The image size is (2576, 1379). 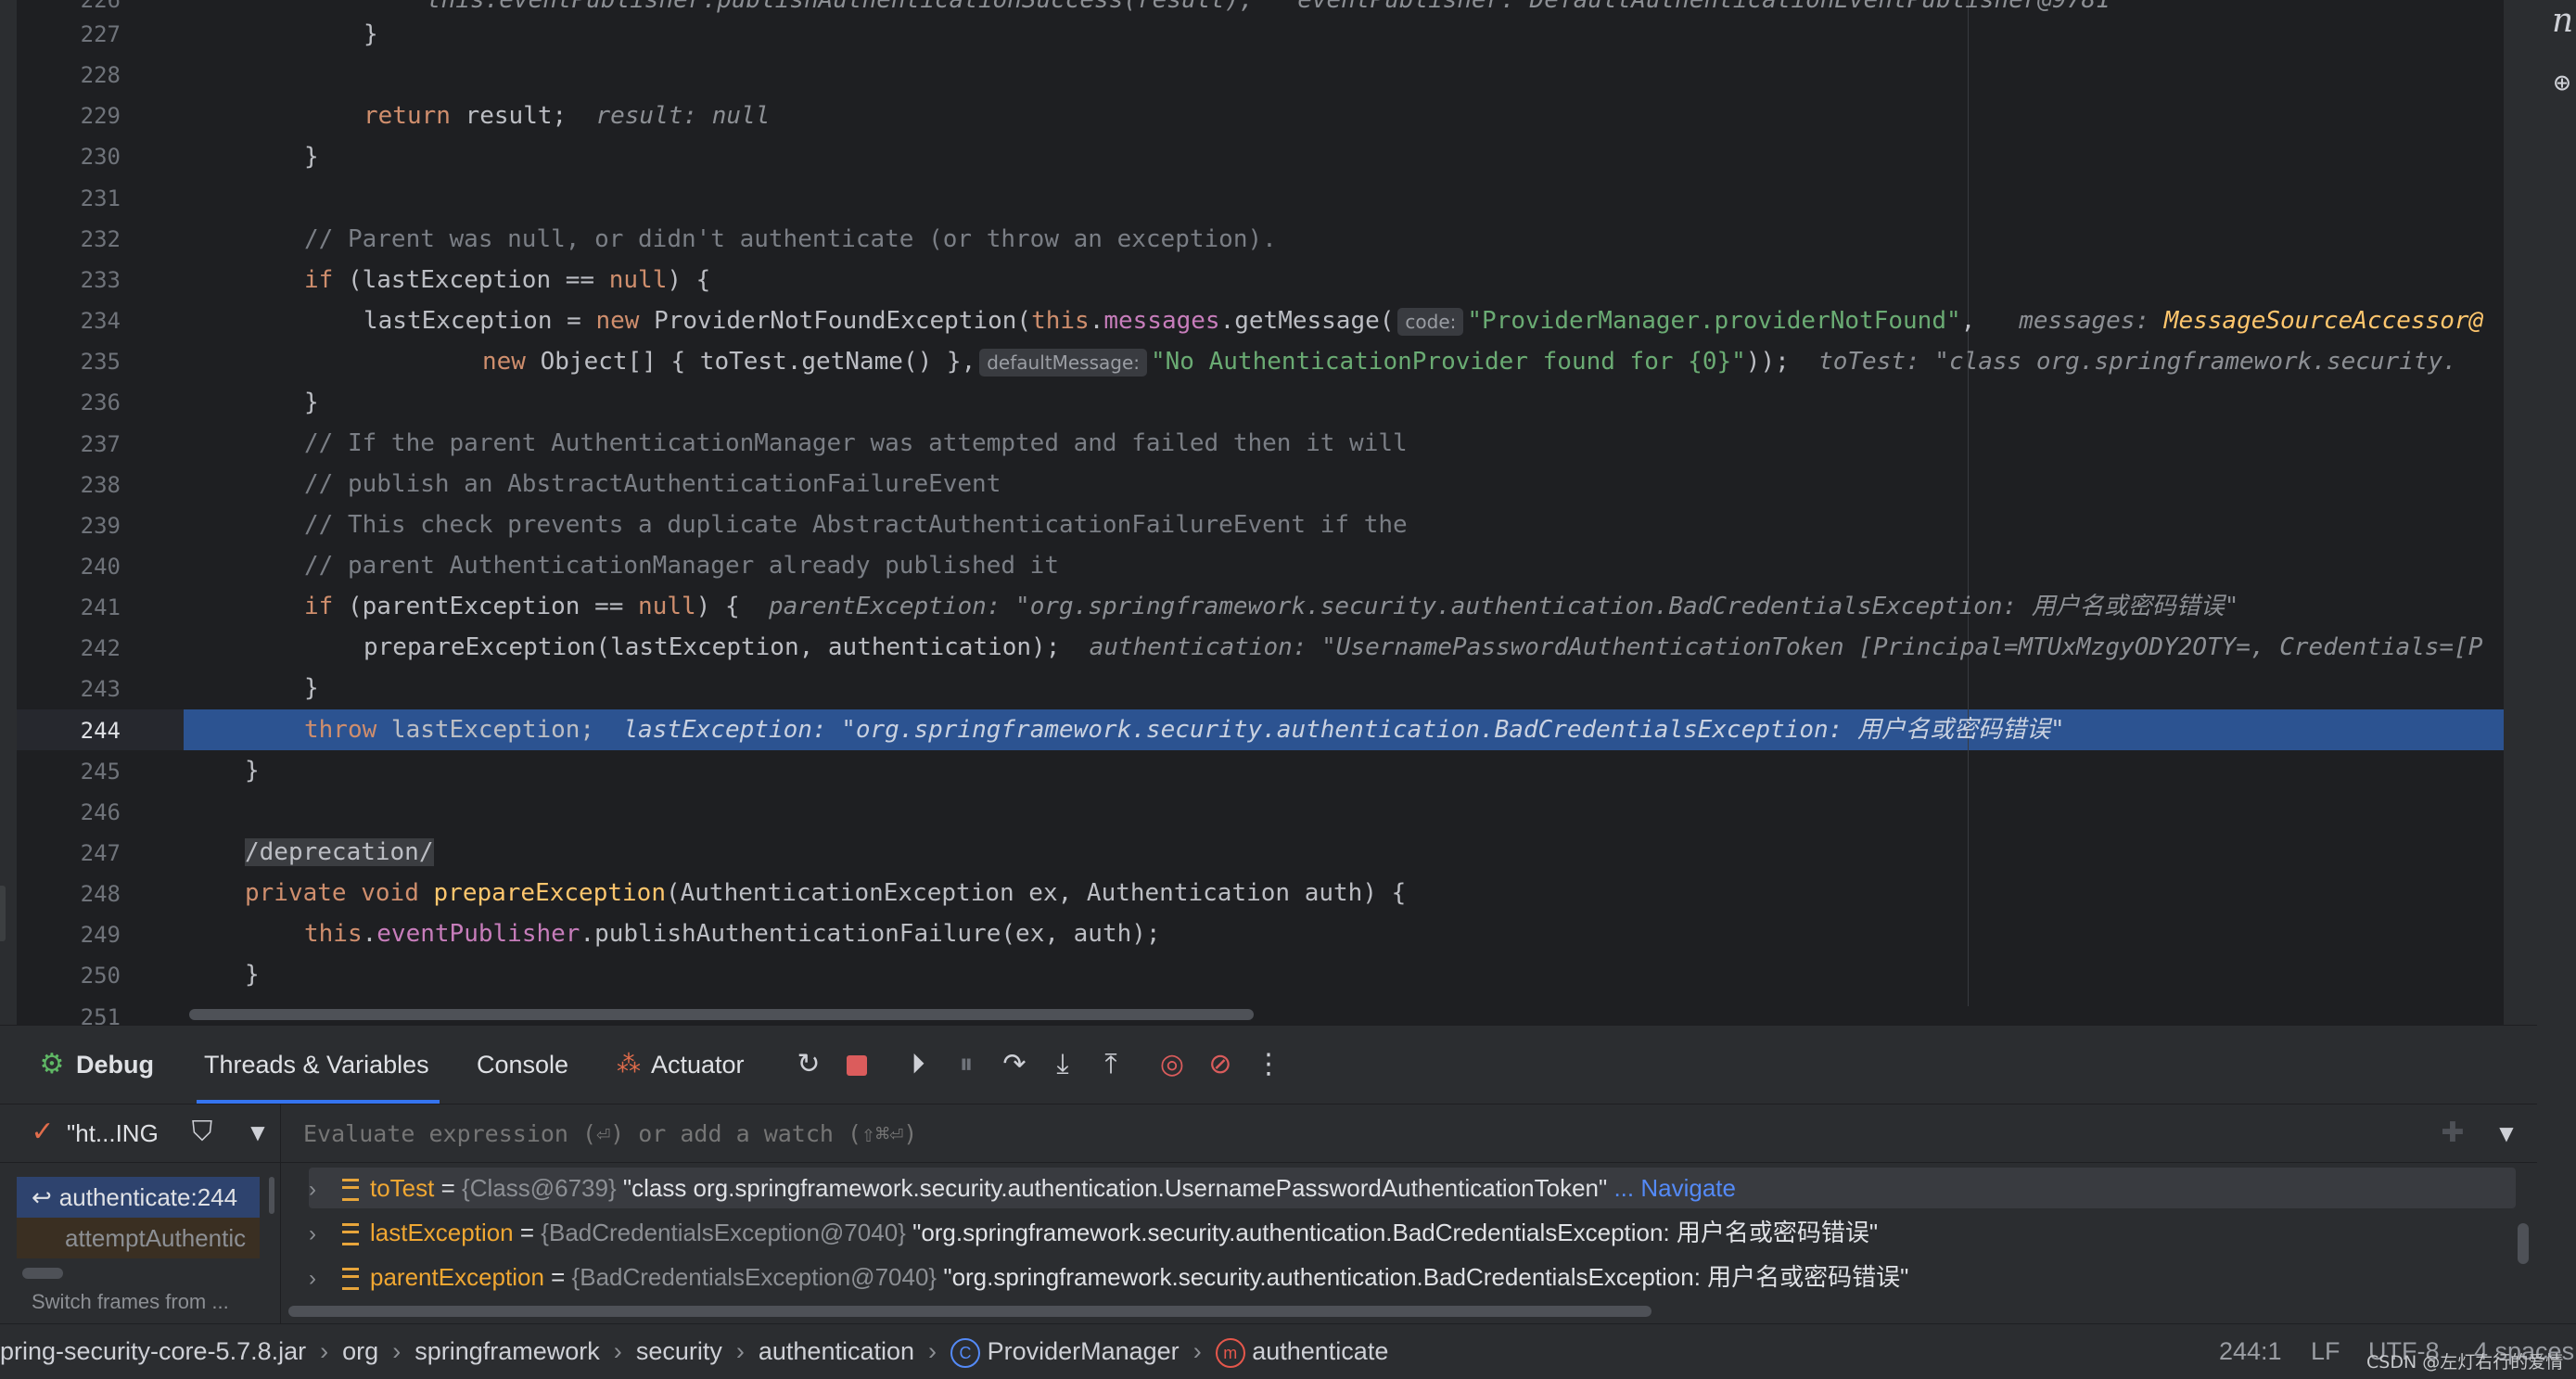 I want to click on line-number: 240, so click(x=69, y=566).